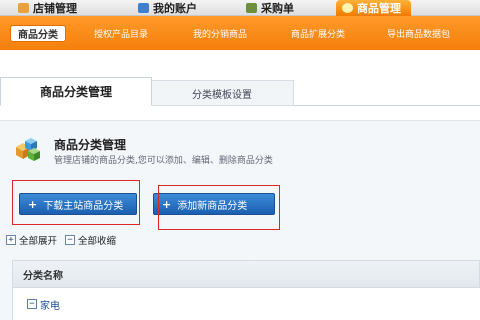  I want to click on panel-description: 管理店铺的商品分类,您可以添加、编辑、删除商品分类, so click(163, 161).